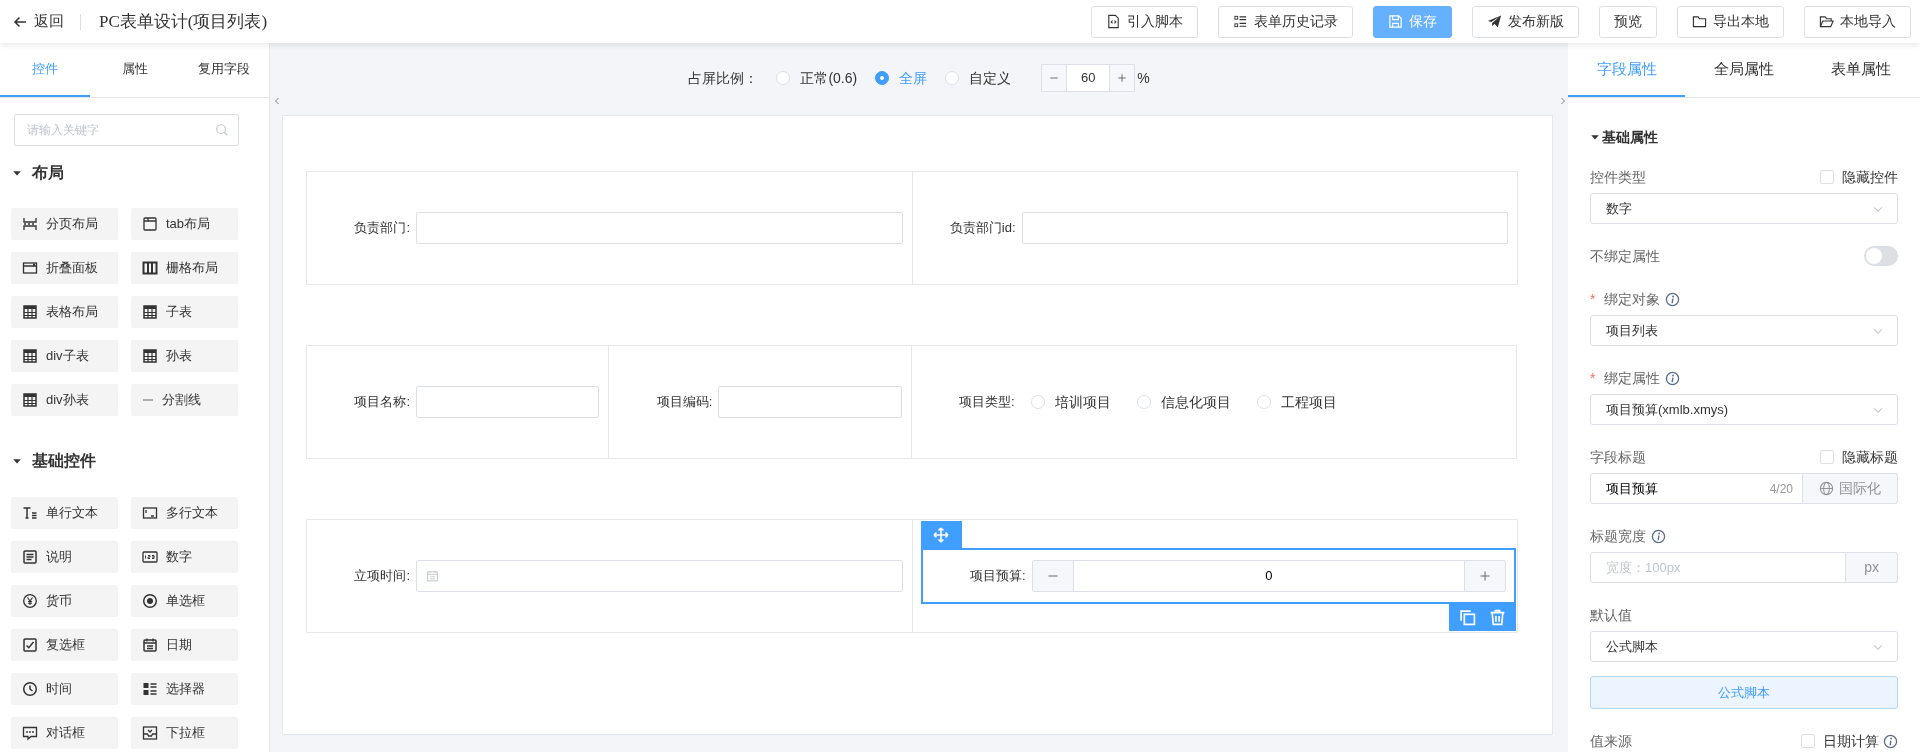  What do you see at coordinates (1296, 402) in the screenshot?
I see `radio-option: 工程项目` at bounding box center [1296, 402].